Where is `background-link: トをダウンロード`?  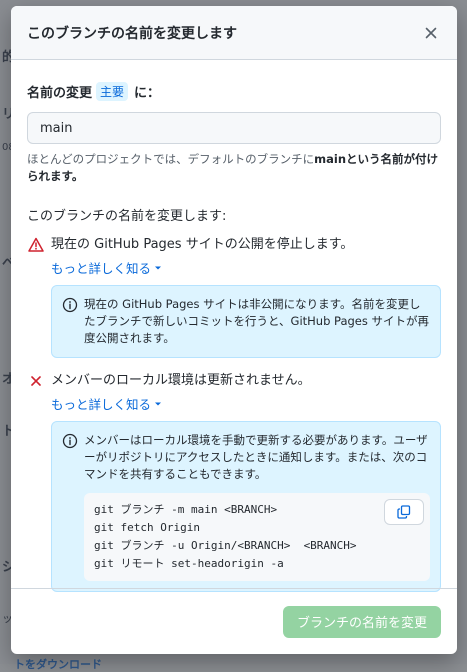
background-link: トをダウンロード is located at coordinates (58, 664).